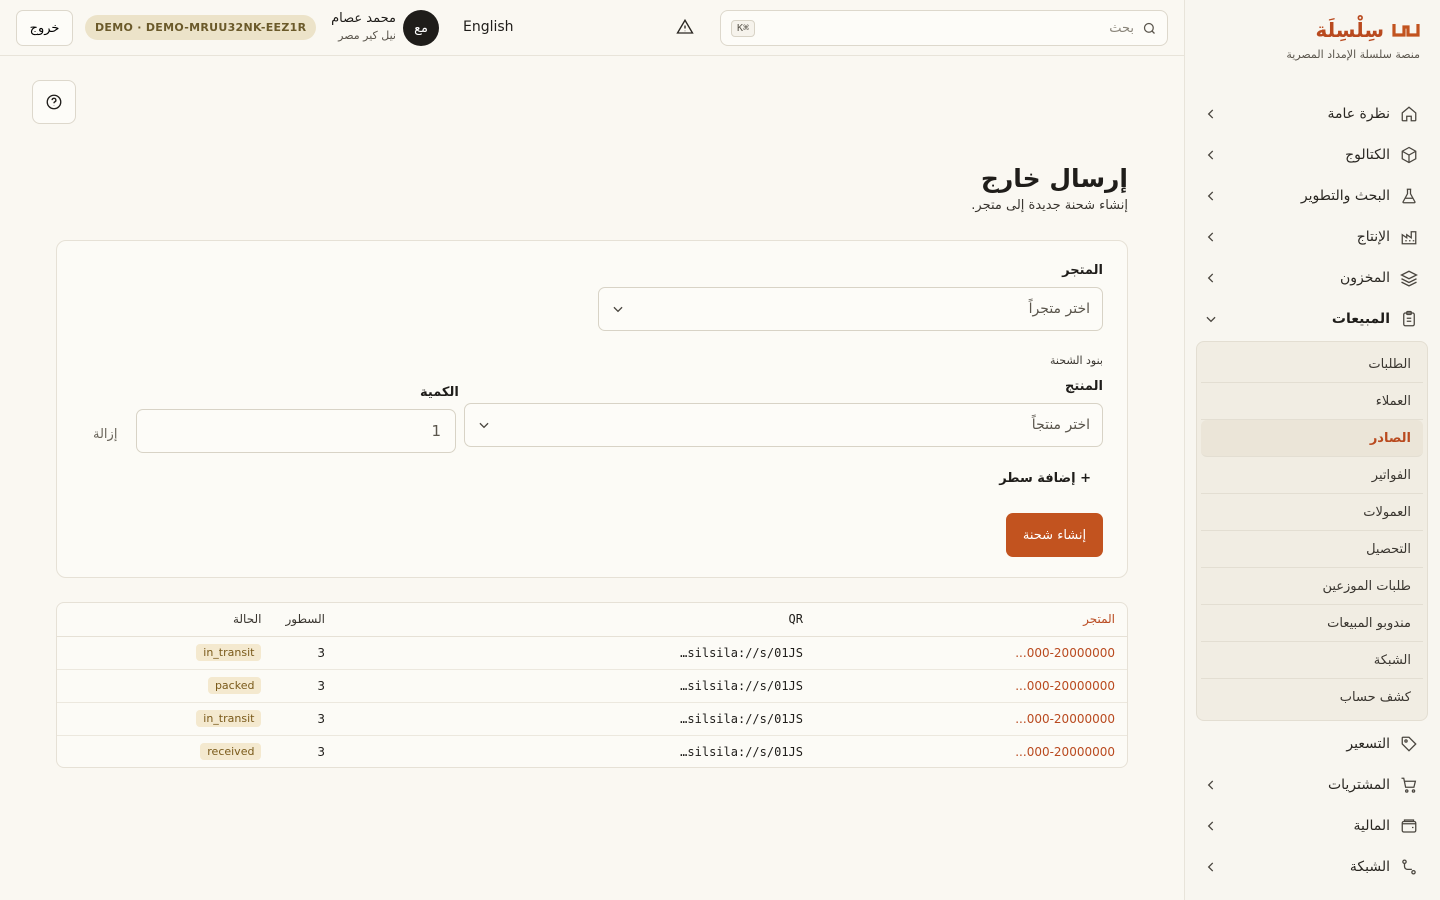 This screenshot has height=900, width=1440. What do you see at coordinates (1364, 277) in the screenshot?
I see `sidebar-item-label: المخزون` at bounding box center [1364, 277].